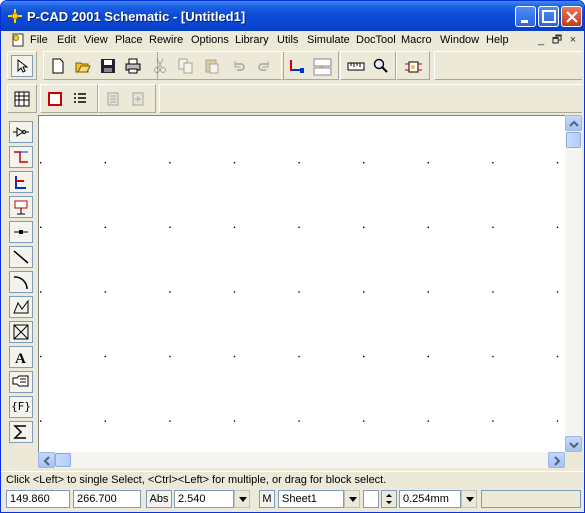 This screenshot has height=513, width=585. I want to click on menu-library: Library, so click(252, 40).